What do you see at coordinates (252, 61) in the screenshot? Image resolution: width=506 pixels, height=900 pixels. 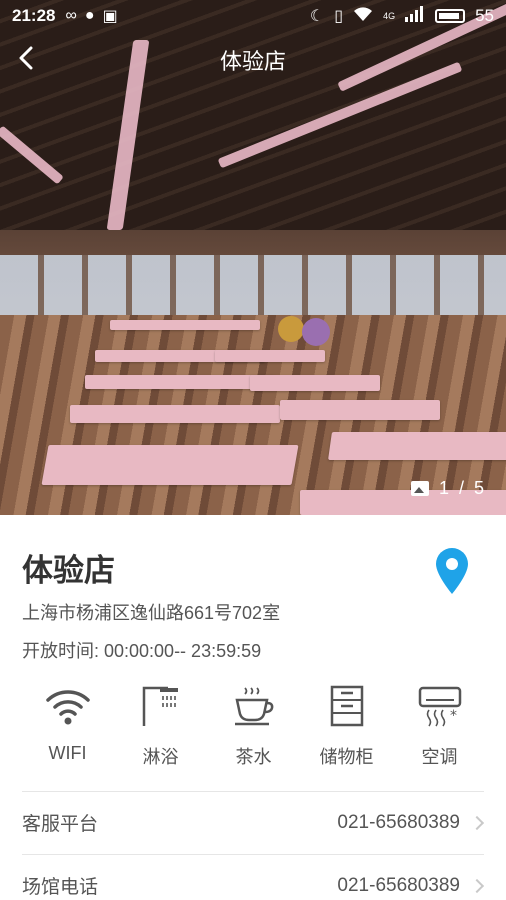 I see `page-title: 体验店` at bounding box center [252, 61].